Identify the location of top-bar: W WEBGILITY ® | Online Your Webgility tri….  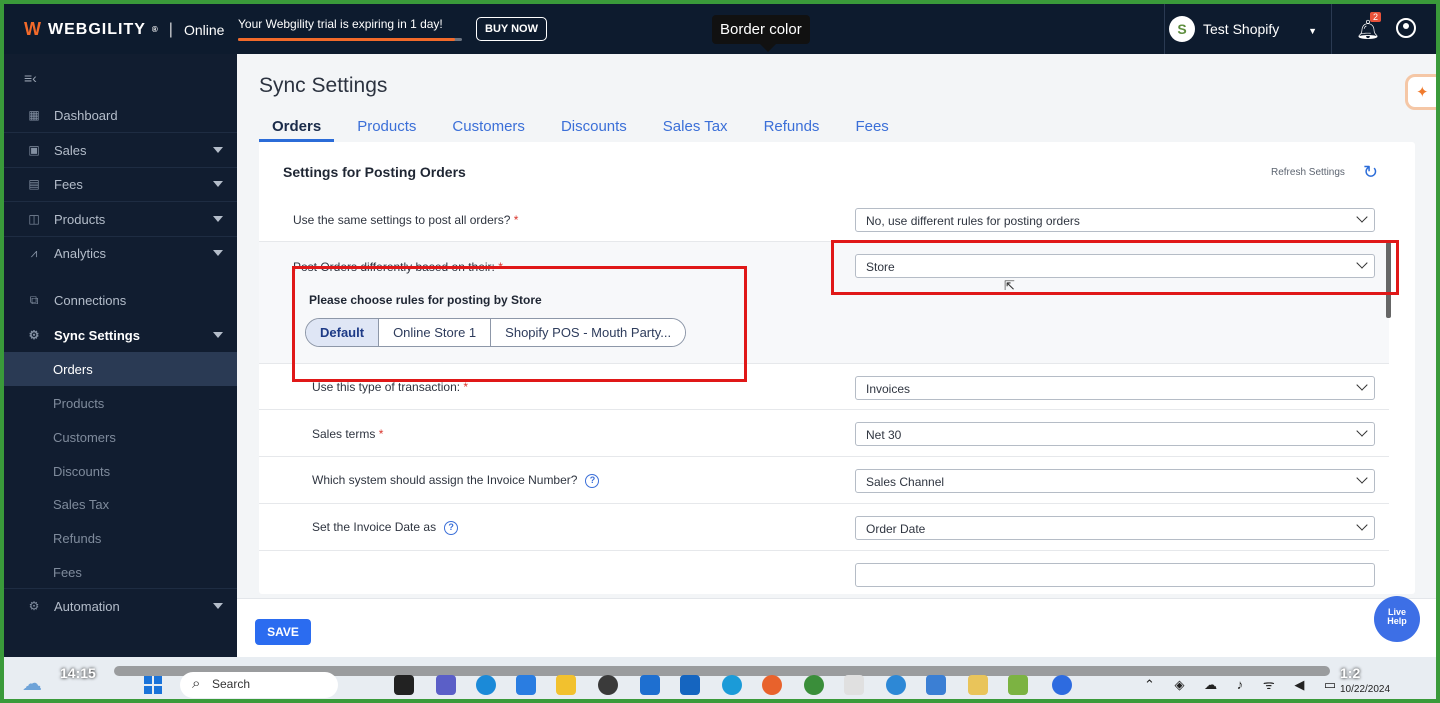
(720, 29).